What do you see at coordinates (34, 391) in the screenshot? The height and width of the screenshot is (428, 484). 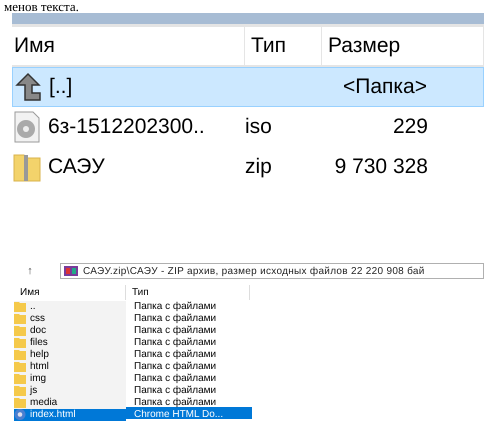 I see `file-name: js` at bounding box center [34, 391].